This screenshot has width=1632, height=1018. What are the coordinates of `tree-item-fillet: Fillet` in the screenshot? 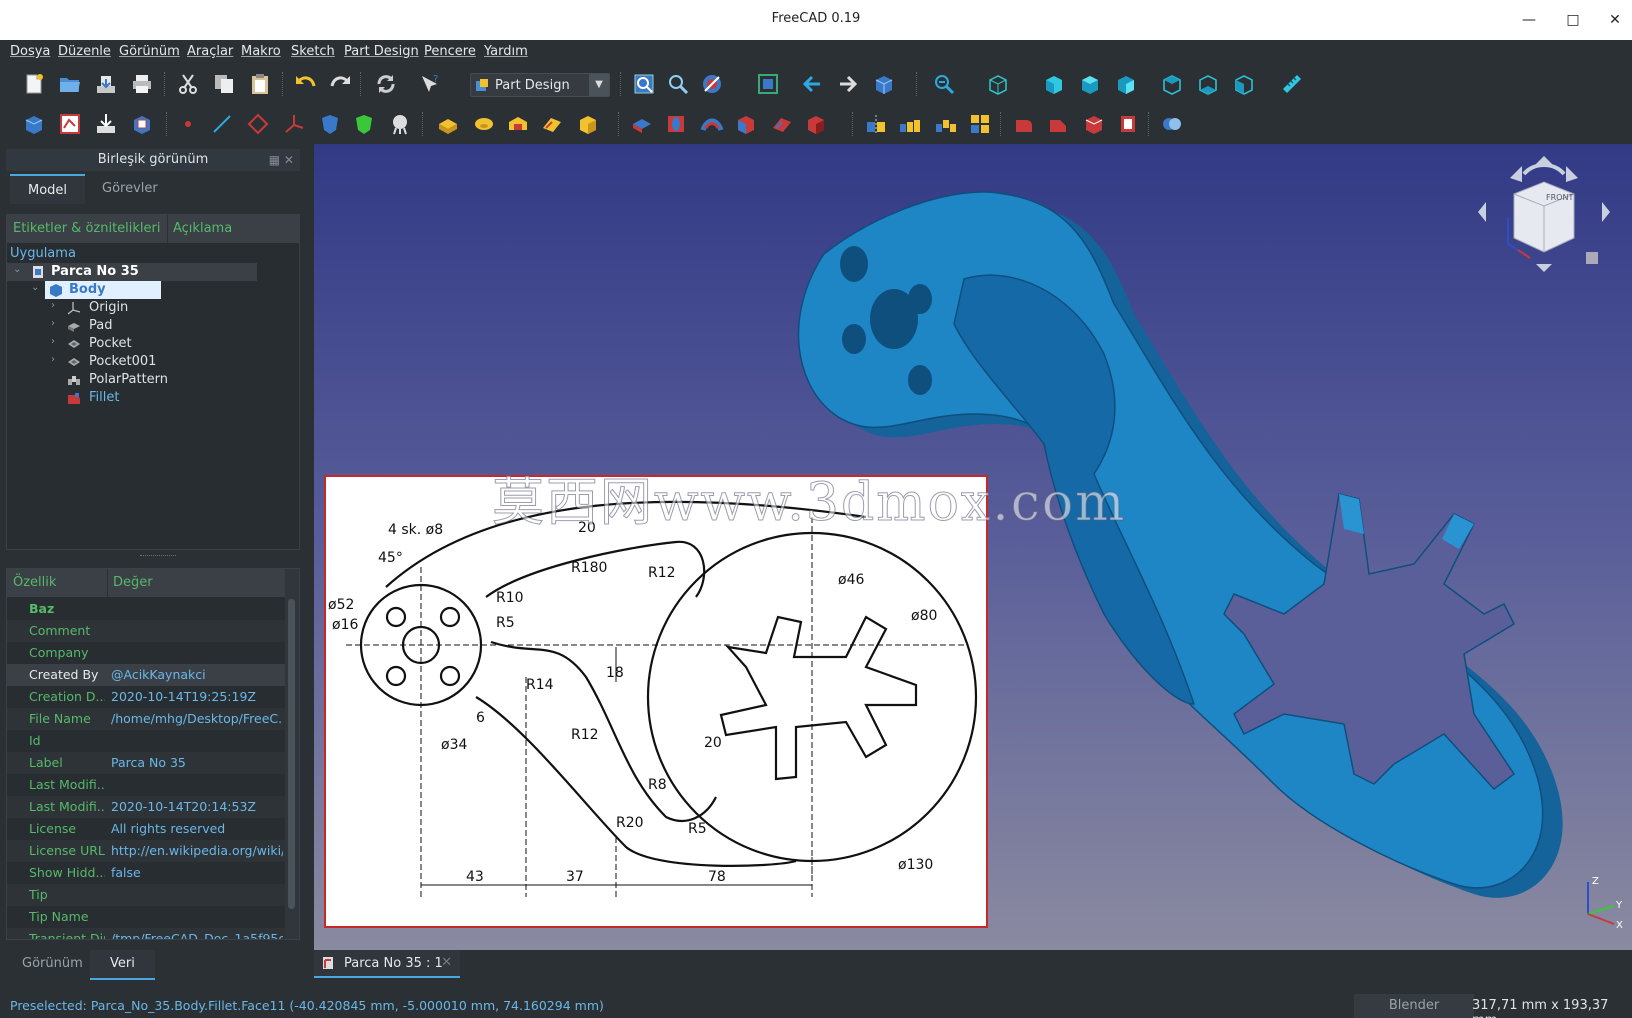 It's located at (153, 398).